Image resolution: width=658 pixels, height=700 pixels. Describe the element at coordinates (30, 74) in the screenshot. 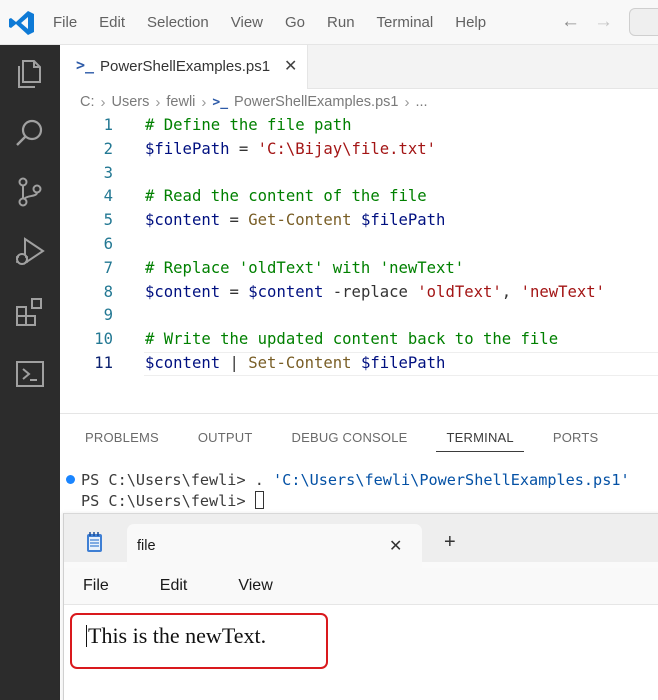

I see `explorer-icon` at that location.